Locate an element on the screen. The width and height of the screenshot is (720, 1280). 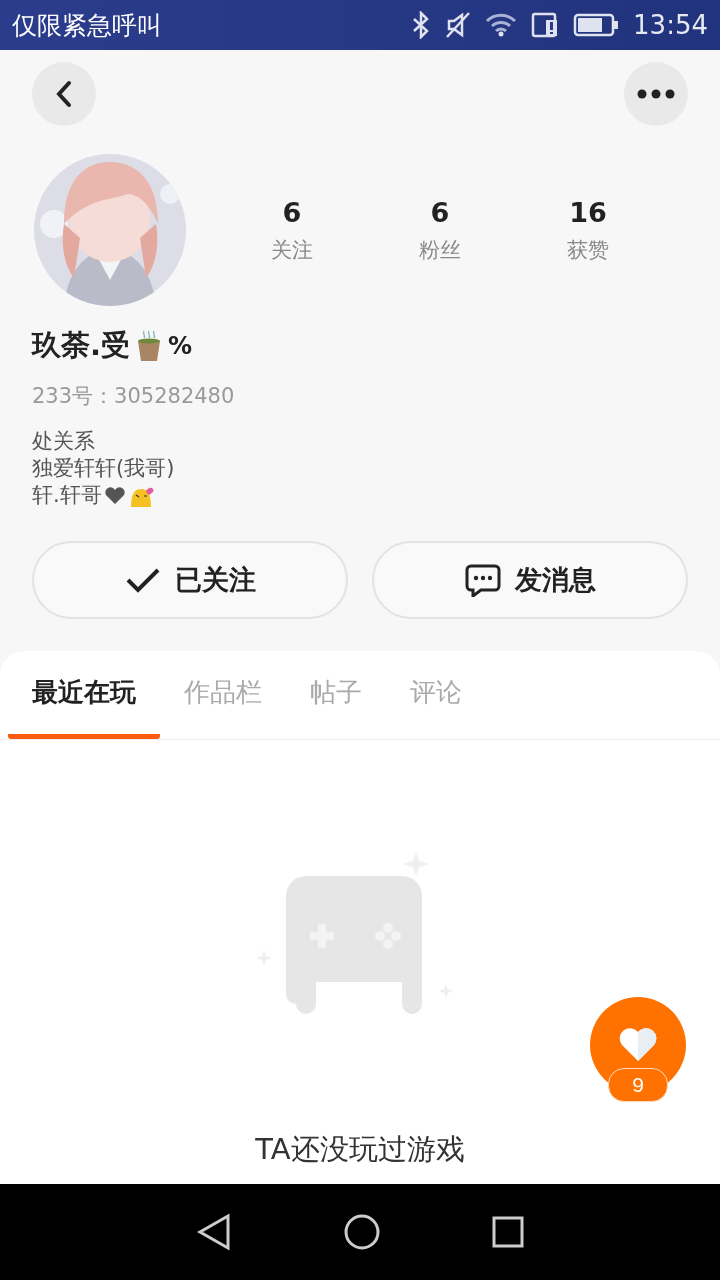
recents-nav-icon is located at coordinates (508, 1232).